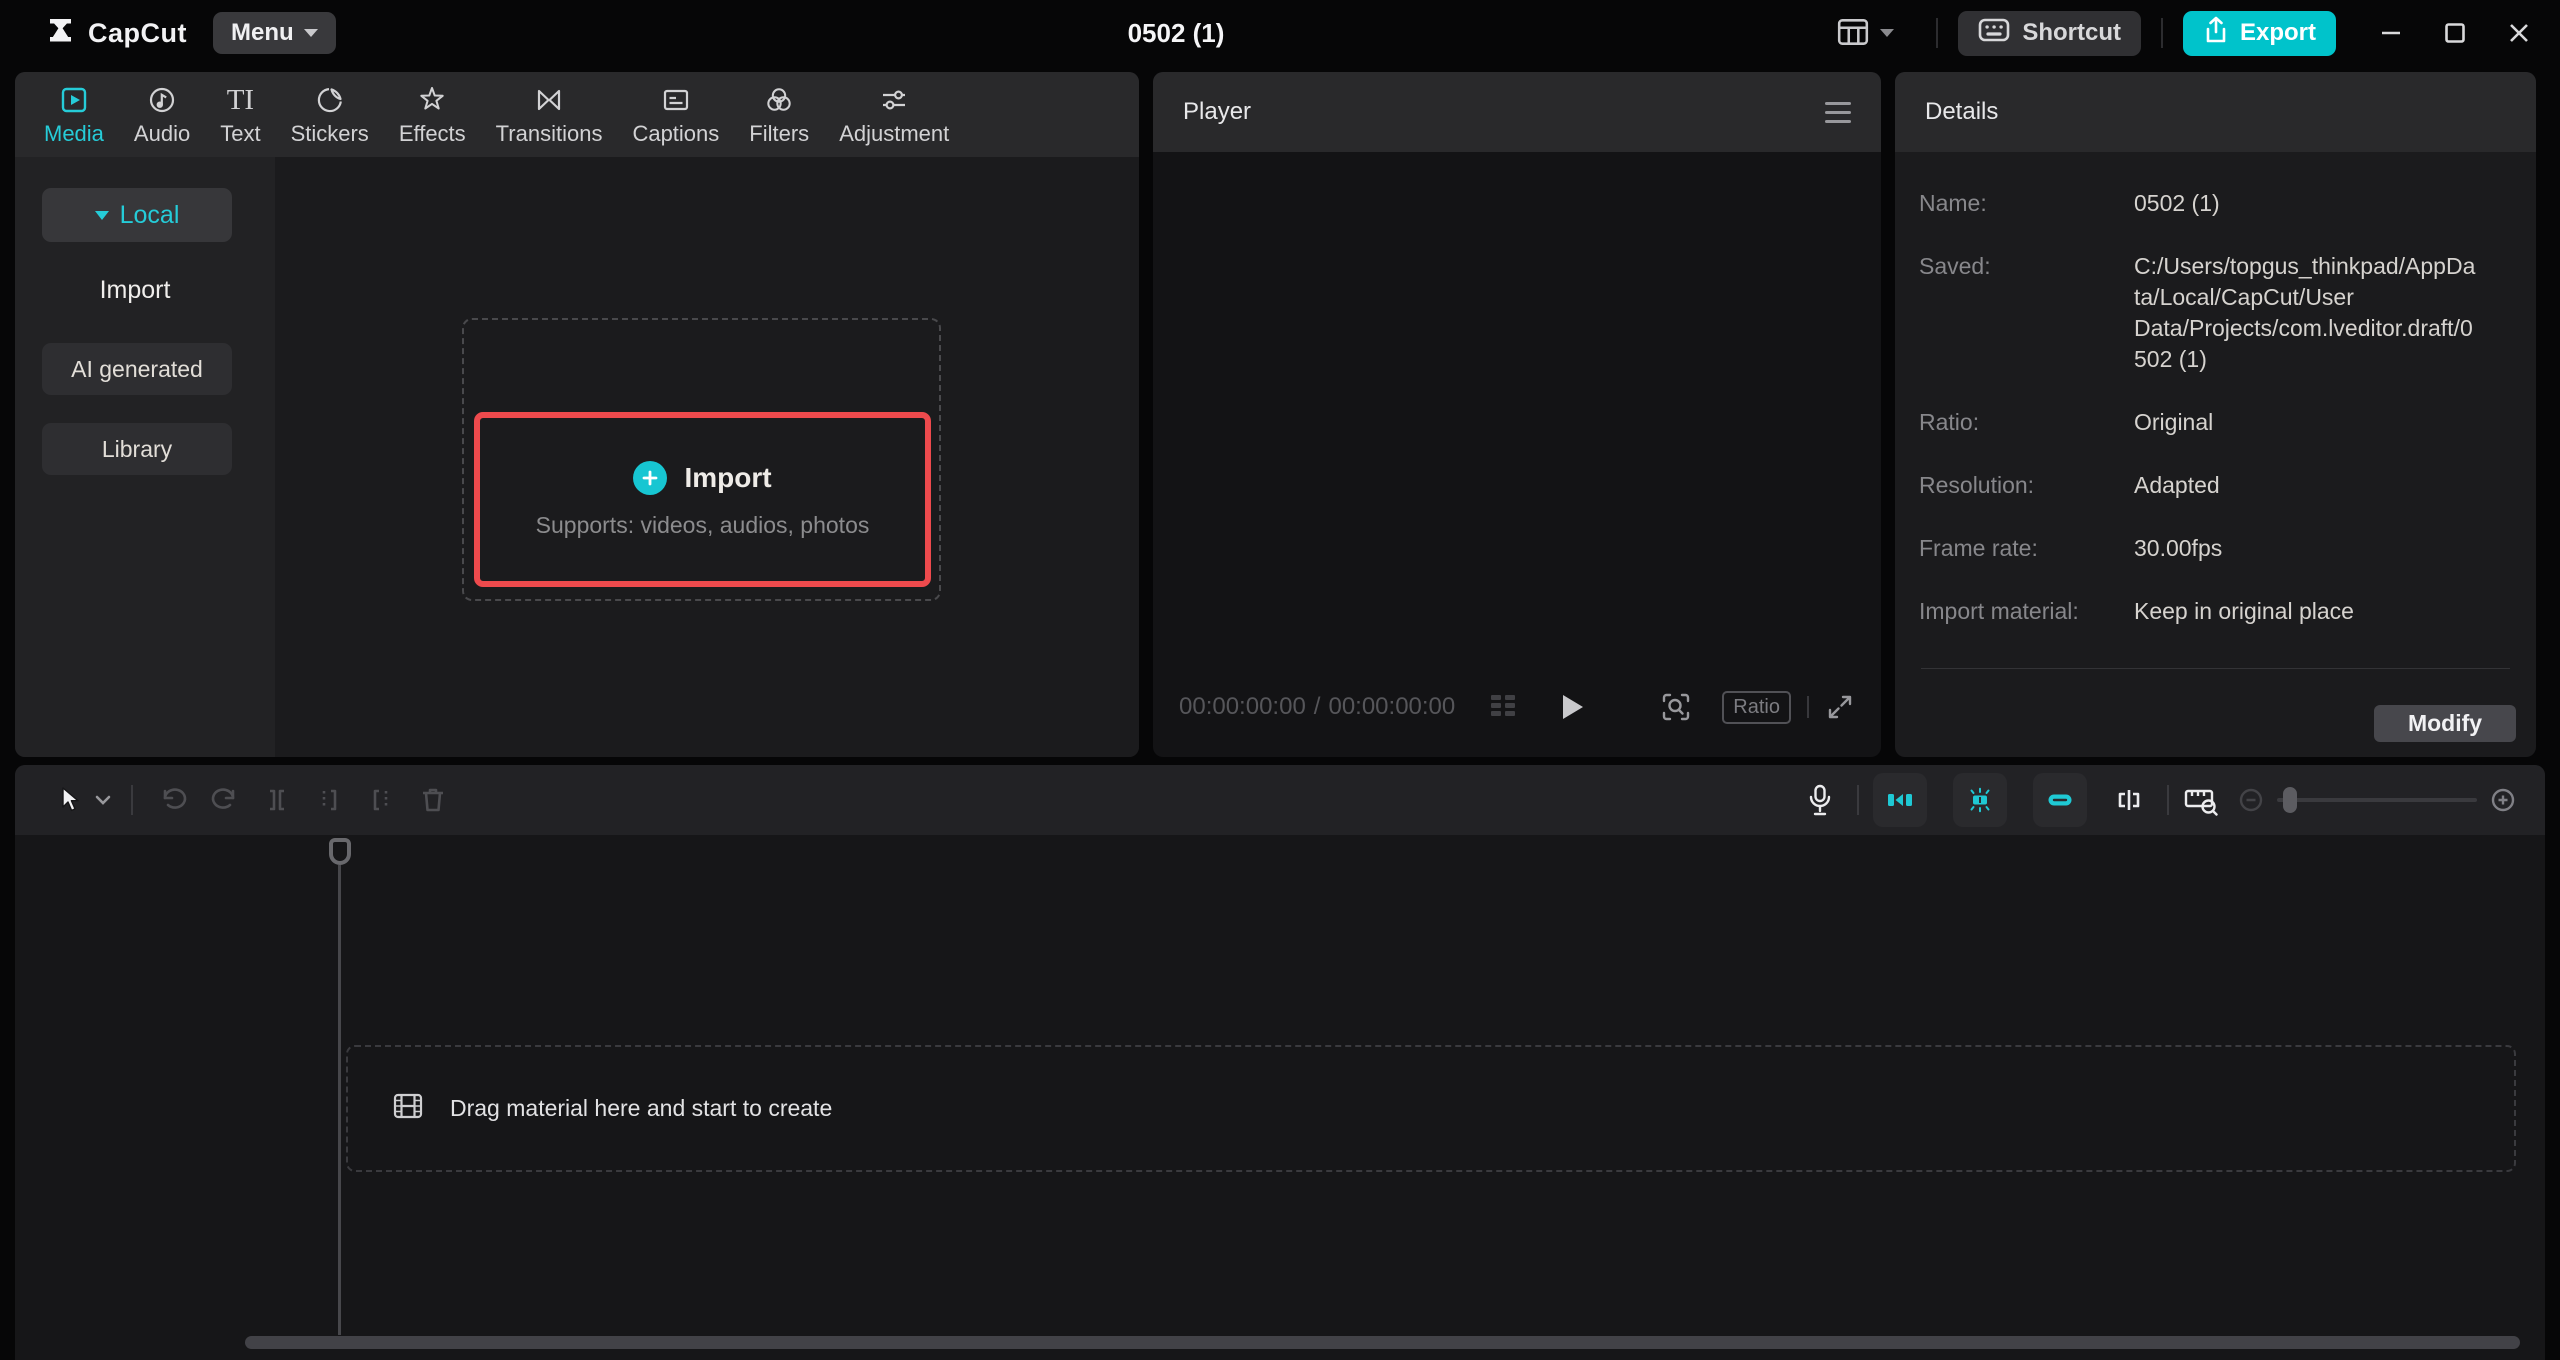 Image resolution: width=2560 pixels, height=1360 pixels. I want to click on sidebar-item-library: Library, so click(137, 449).